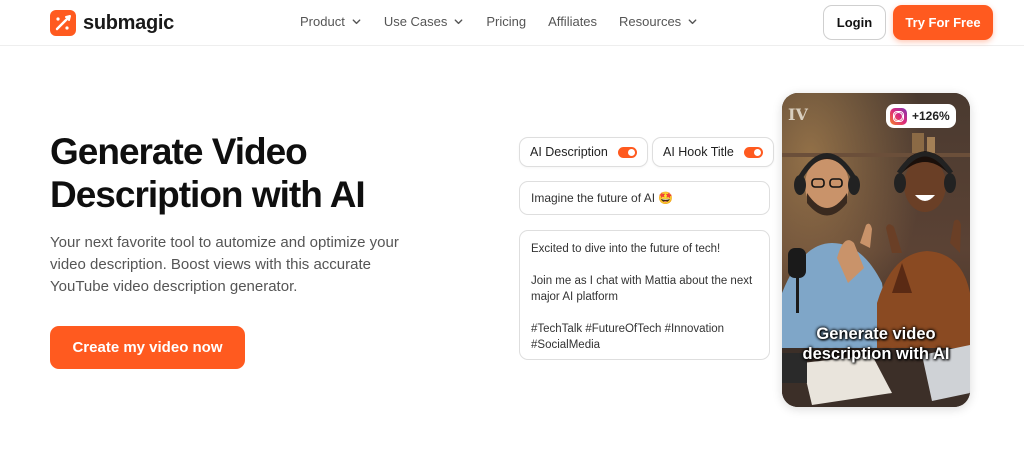 This screenshot has width=1024, height=467. Describe the element at coordinates (63, 23) in the screenshot. I see `submagic-logo-icon` at that location.